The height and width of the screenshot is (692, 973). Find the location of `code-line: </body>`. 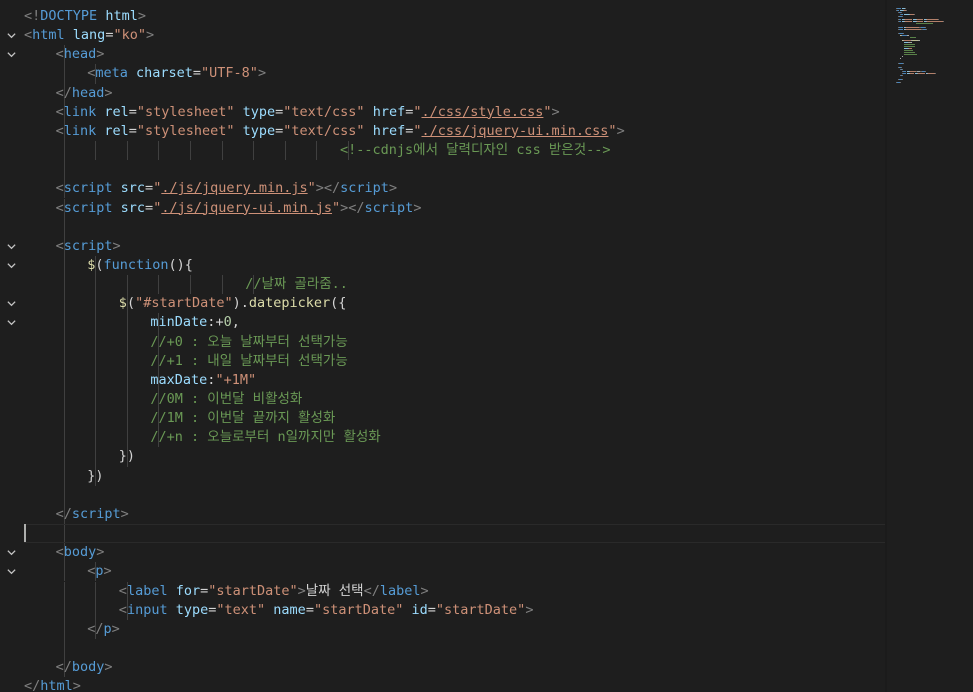

code-line: </body> is located at coordinates (84, 667).